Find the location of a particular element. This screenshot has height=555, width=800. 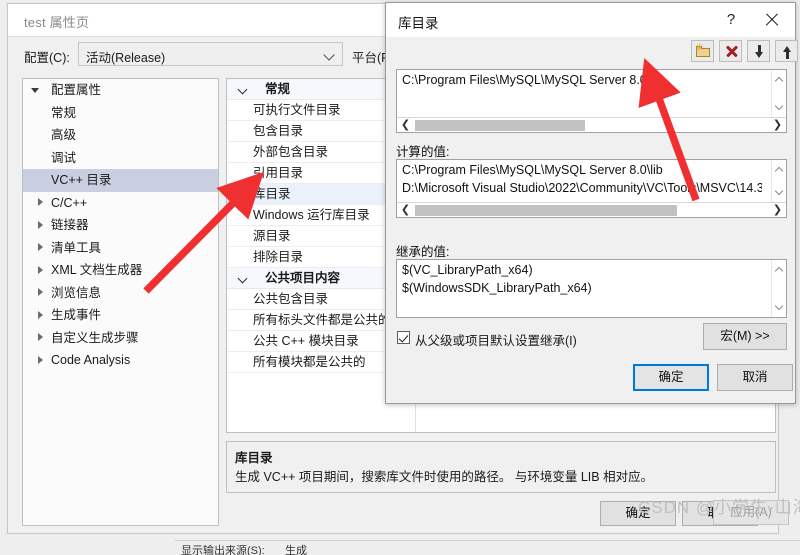

computed-values-label: 计算的值: is located at coordinates (423, 152).